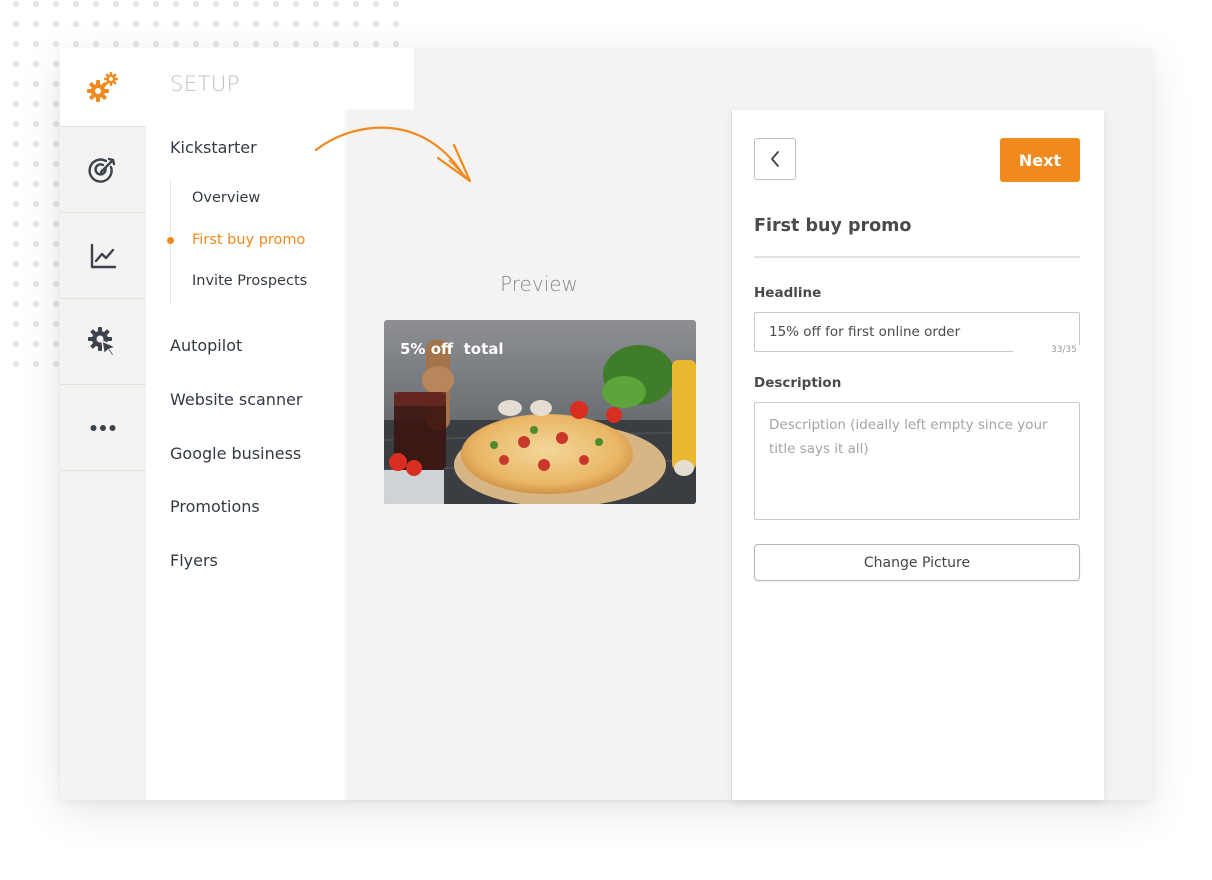  Describe the element at coordinates (235, 453) in the screenshot. I see `nav-item-google-business: Google business` at that location.